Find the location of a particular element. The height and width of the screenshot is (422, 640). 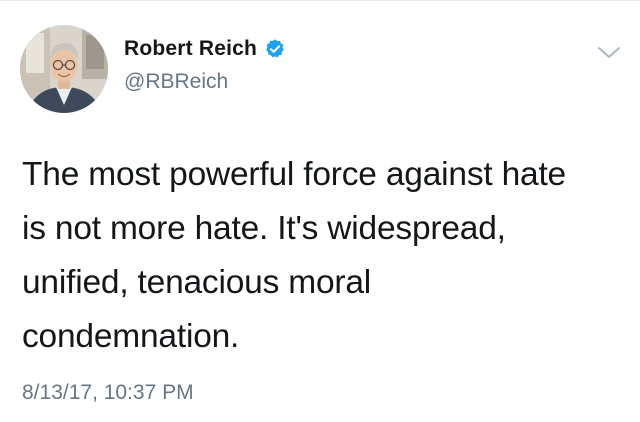

avatar is located at coordinates (64, 69).